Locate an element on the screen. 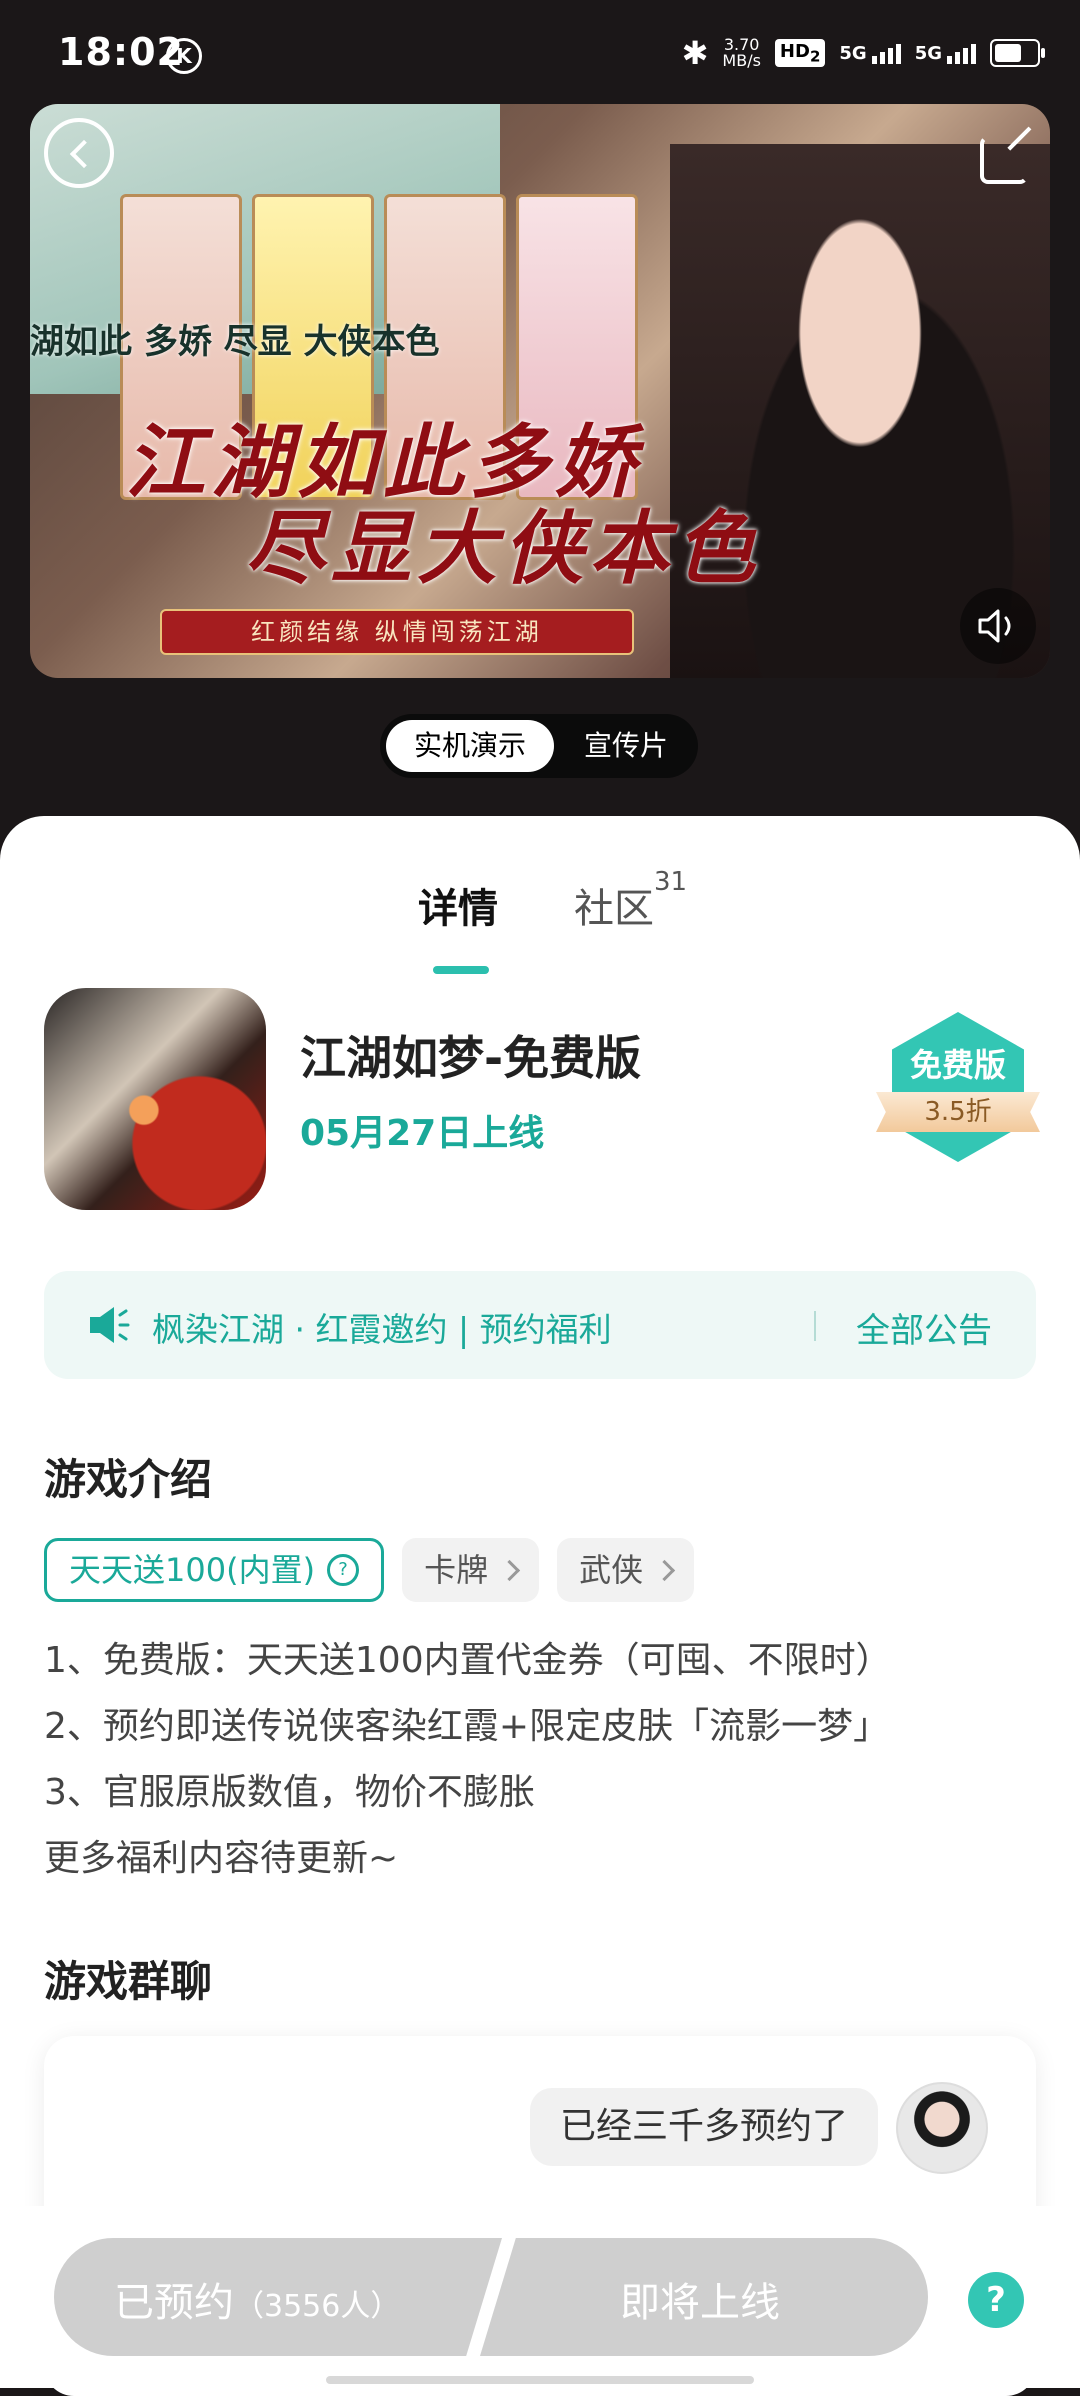  intro-line: 2、预约即送传说侠客染红霞+限定皮肤「流影一梦」 is located at coordinates (467, 1726).